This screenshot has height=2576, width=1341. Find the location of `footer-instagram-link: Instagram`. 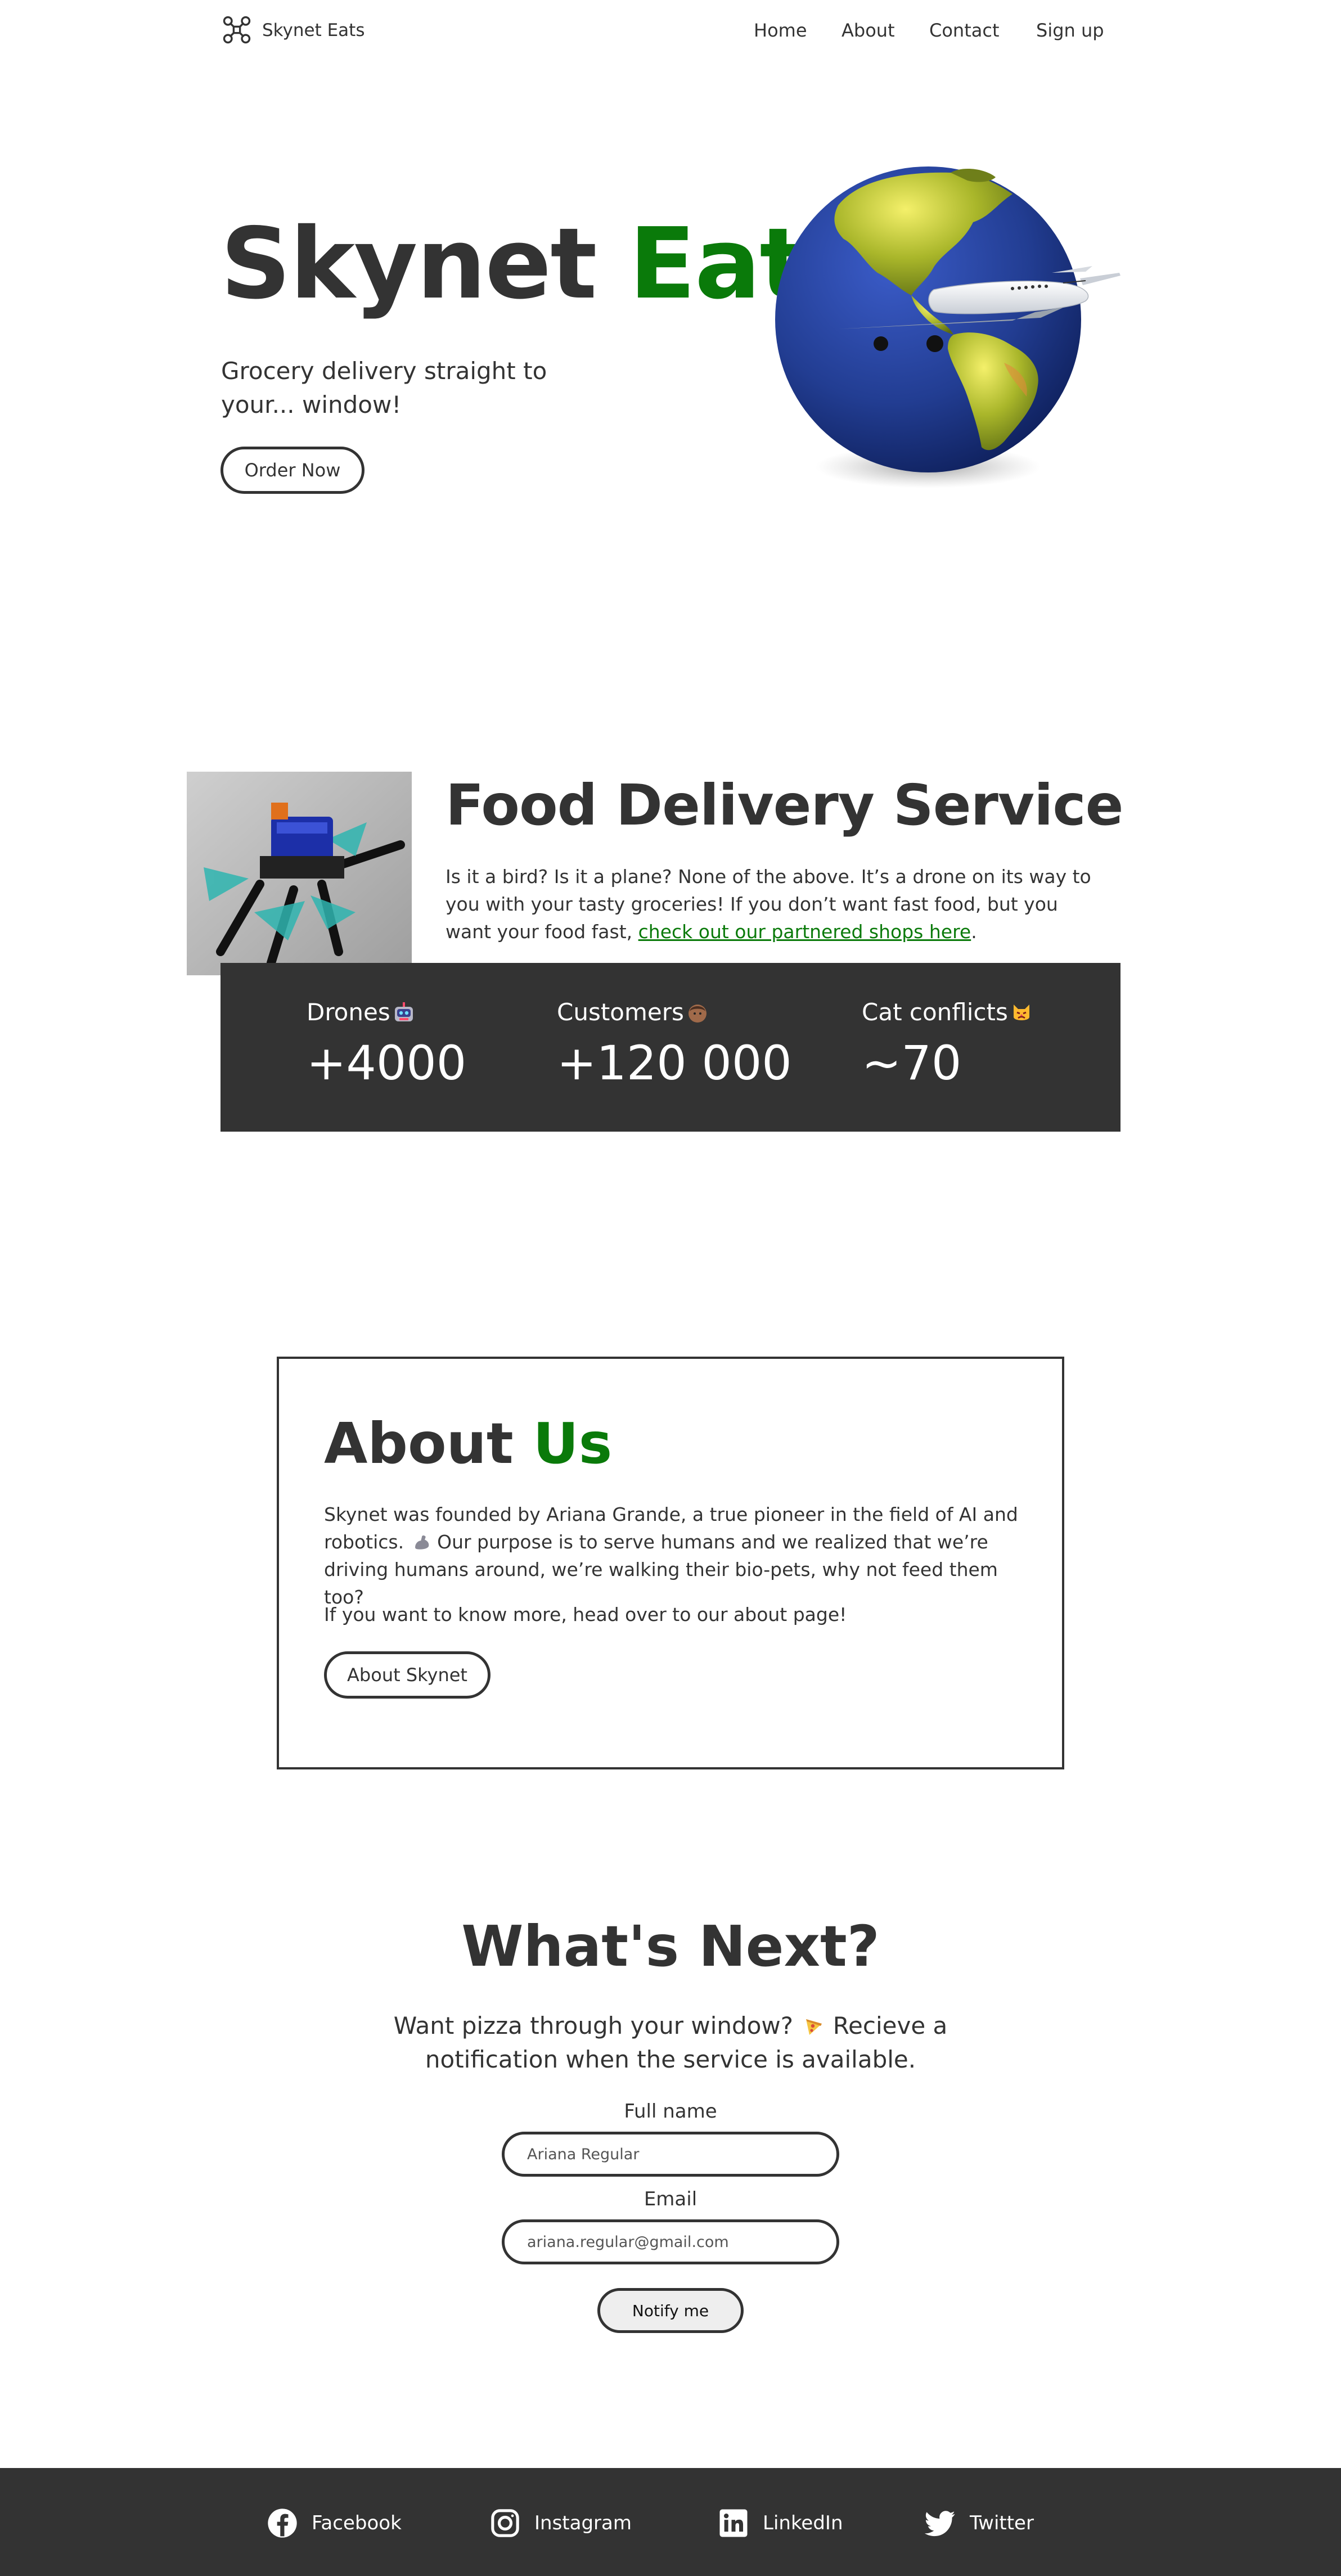

footer-instagram-link: Instagram is located at coordinates (560, 2523).